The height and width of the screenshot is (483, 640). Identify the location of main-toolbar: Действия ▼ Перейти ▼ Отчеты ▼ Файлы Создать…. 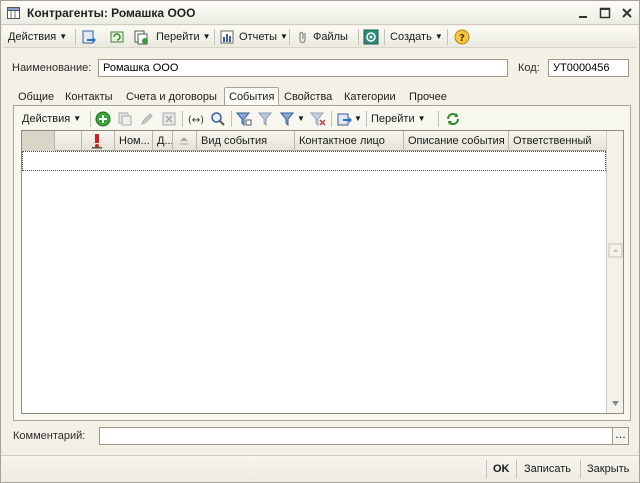
(320, 37).